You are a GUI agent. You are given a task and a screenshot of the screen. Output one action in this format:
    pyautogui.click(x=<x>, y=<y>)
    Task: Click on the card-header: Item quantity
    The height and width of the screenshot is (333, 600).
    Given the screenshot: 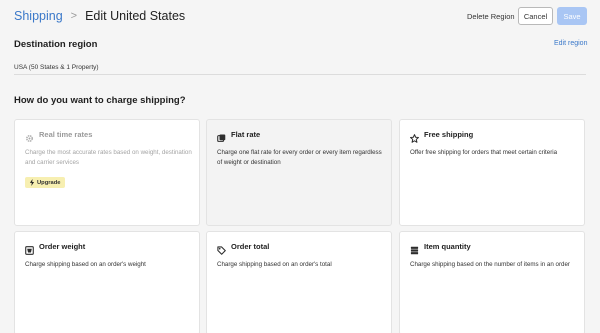 What is the action you would take?
    pyautogui.click(x=440, y=248)
    